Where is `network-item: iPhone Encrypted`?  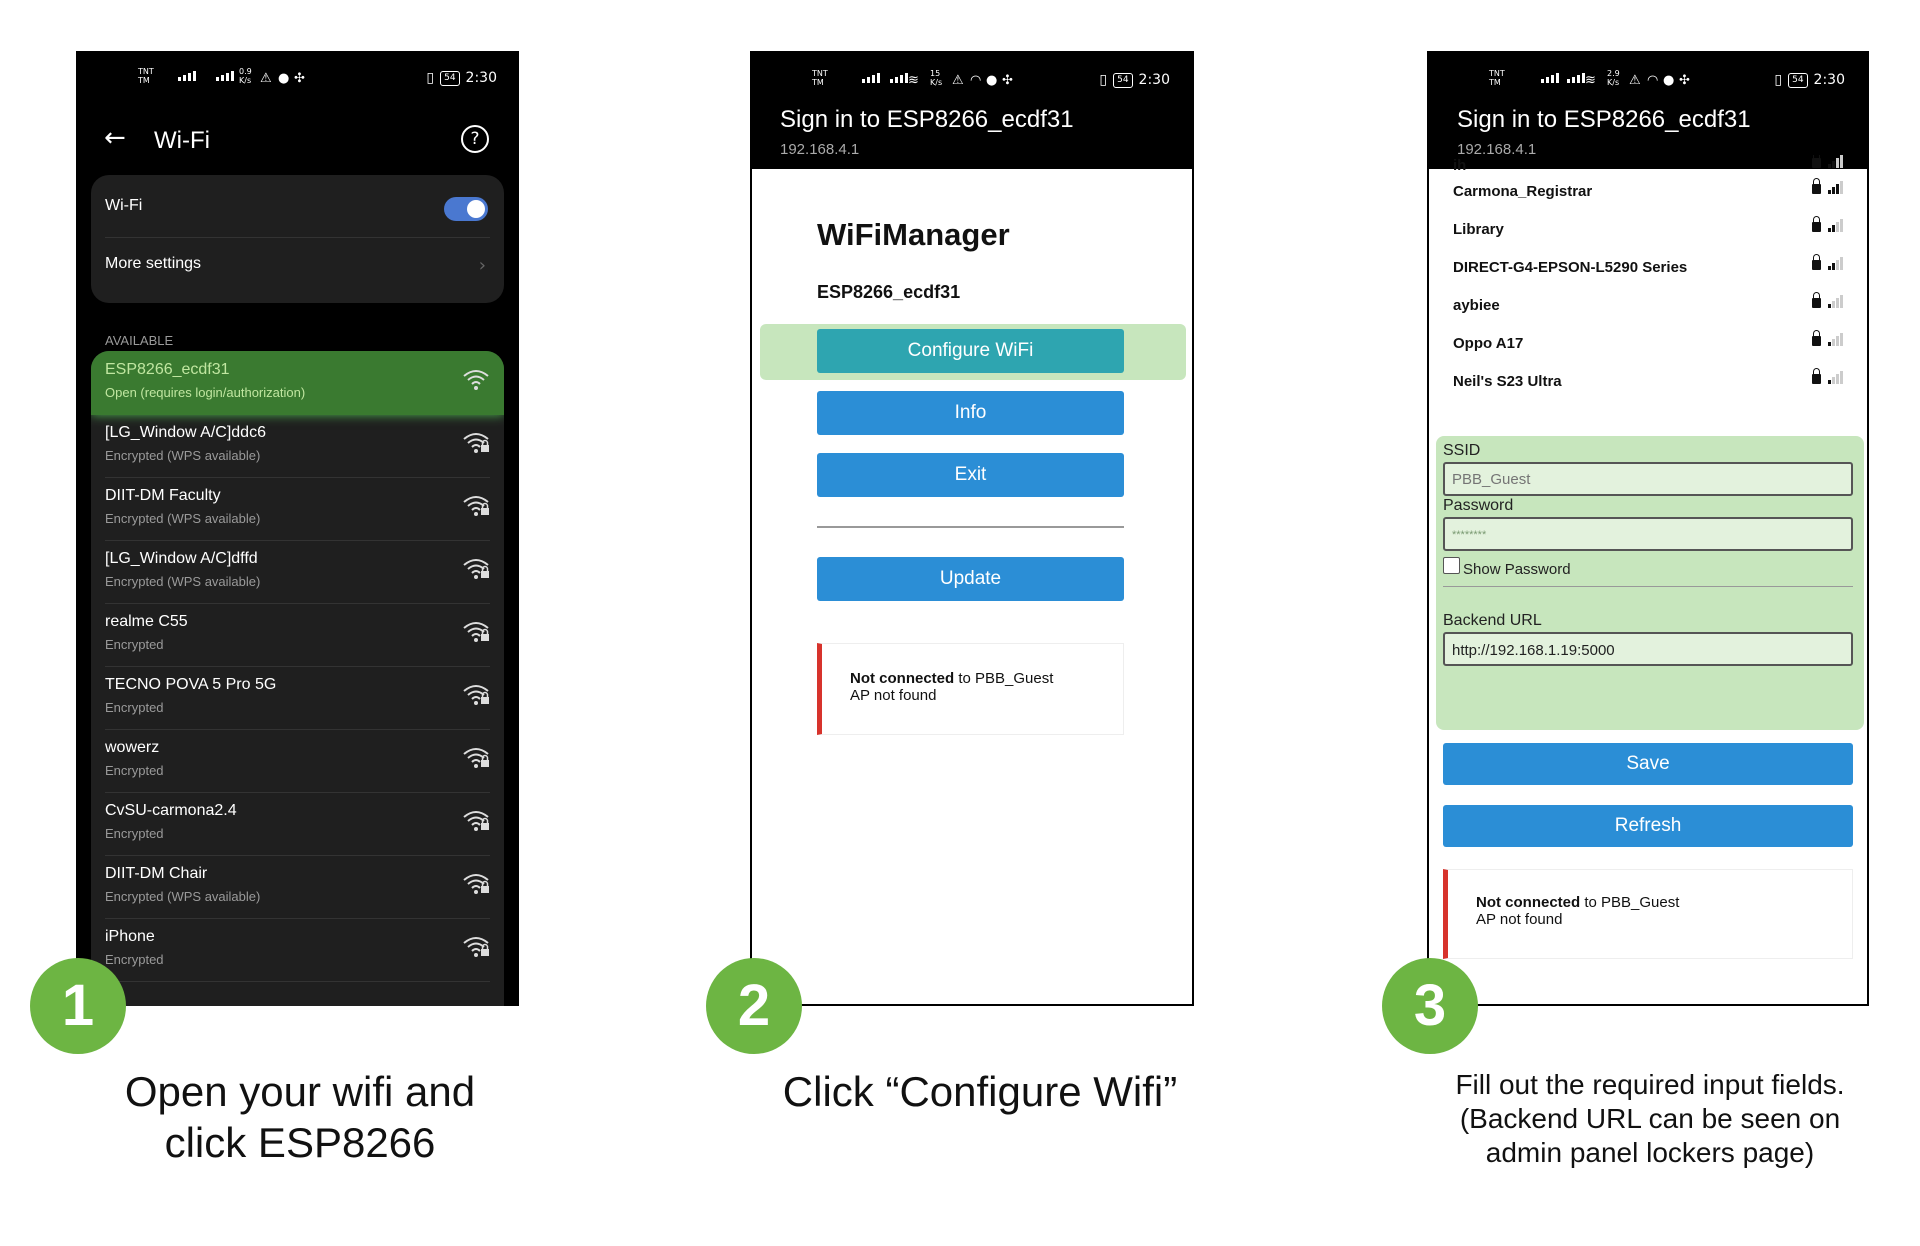
network-item: iPhone Encrypted is located at coordinates (297, 950).